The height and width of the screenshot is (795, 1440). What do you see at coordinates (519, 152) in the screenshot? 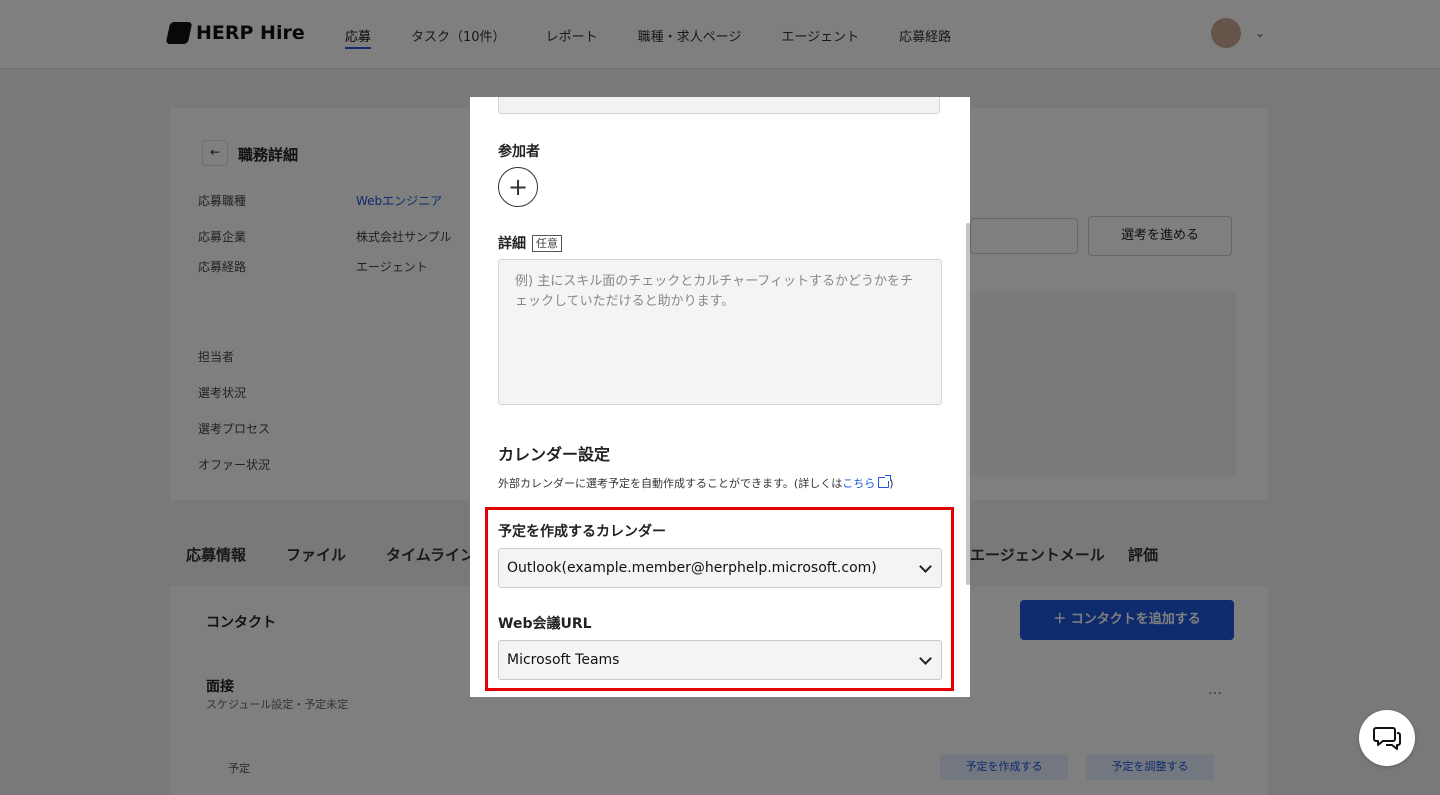
I see `participants-label: 参加者` at bounding box center [519, 152].